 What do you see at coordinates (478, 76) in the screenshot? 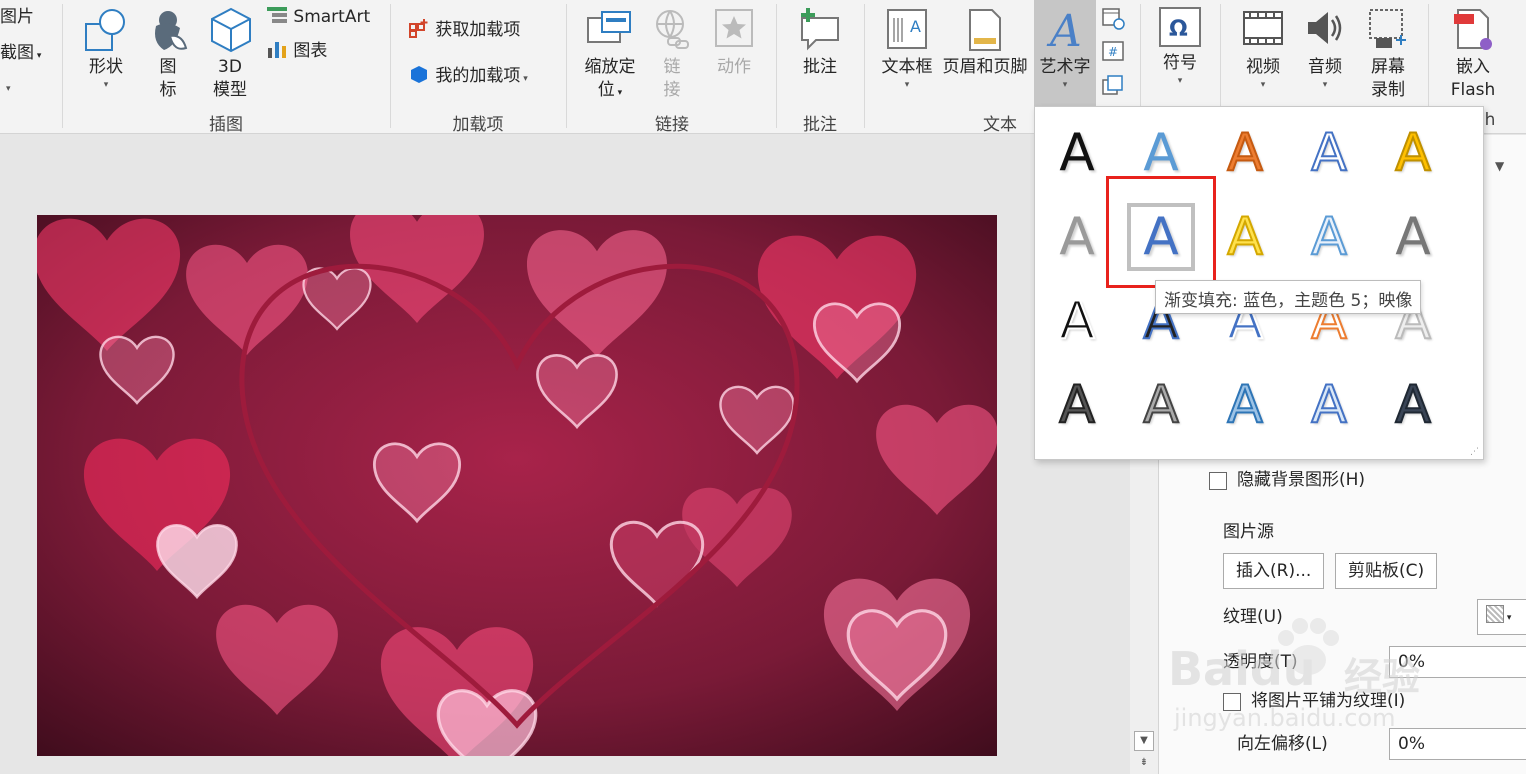
I see `my-addins-label: 我的加载项` at bounding box center [478, 76].